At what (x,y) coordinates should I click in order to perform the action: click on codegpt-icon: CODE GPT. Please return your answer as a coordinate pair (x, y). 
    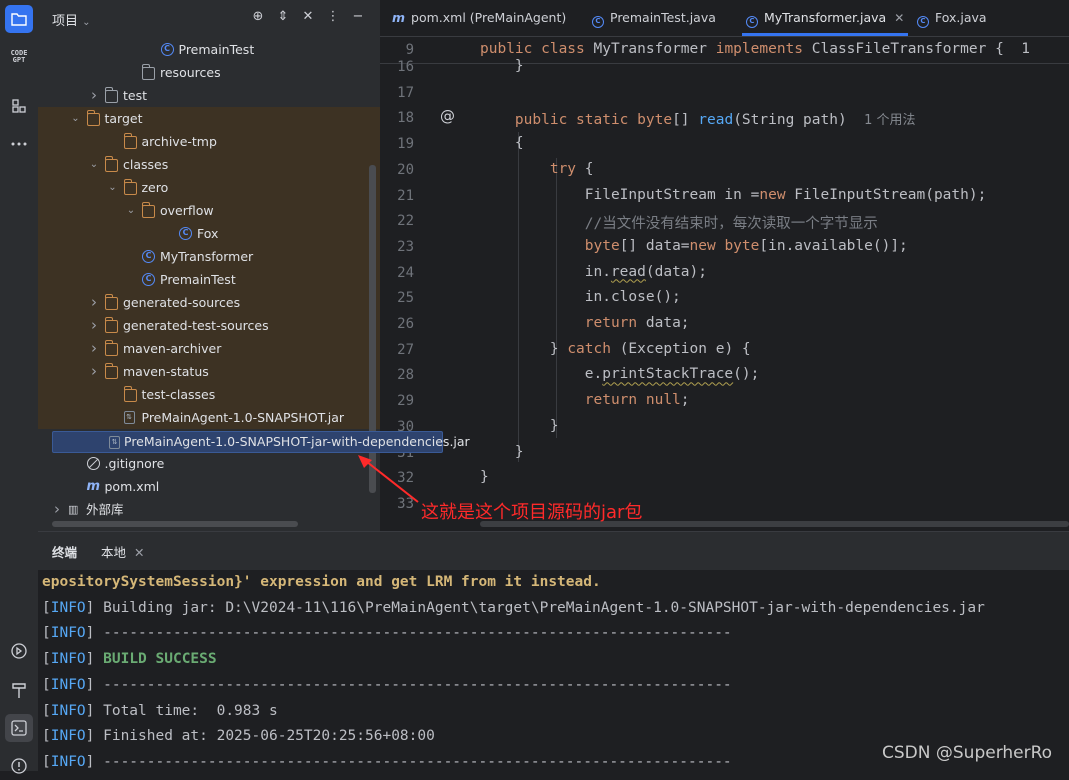
    Looking at the image, I should click on (19, 57).